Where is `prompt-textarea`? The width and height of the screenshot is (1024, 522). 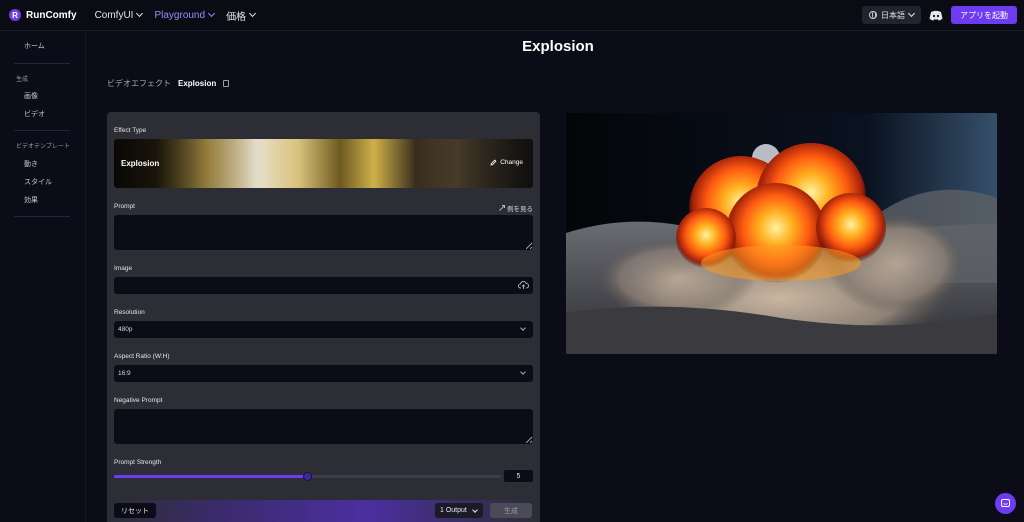 prompt-textarea is located at coordinates (323, 232).